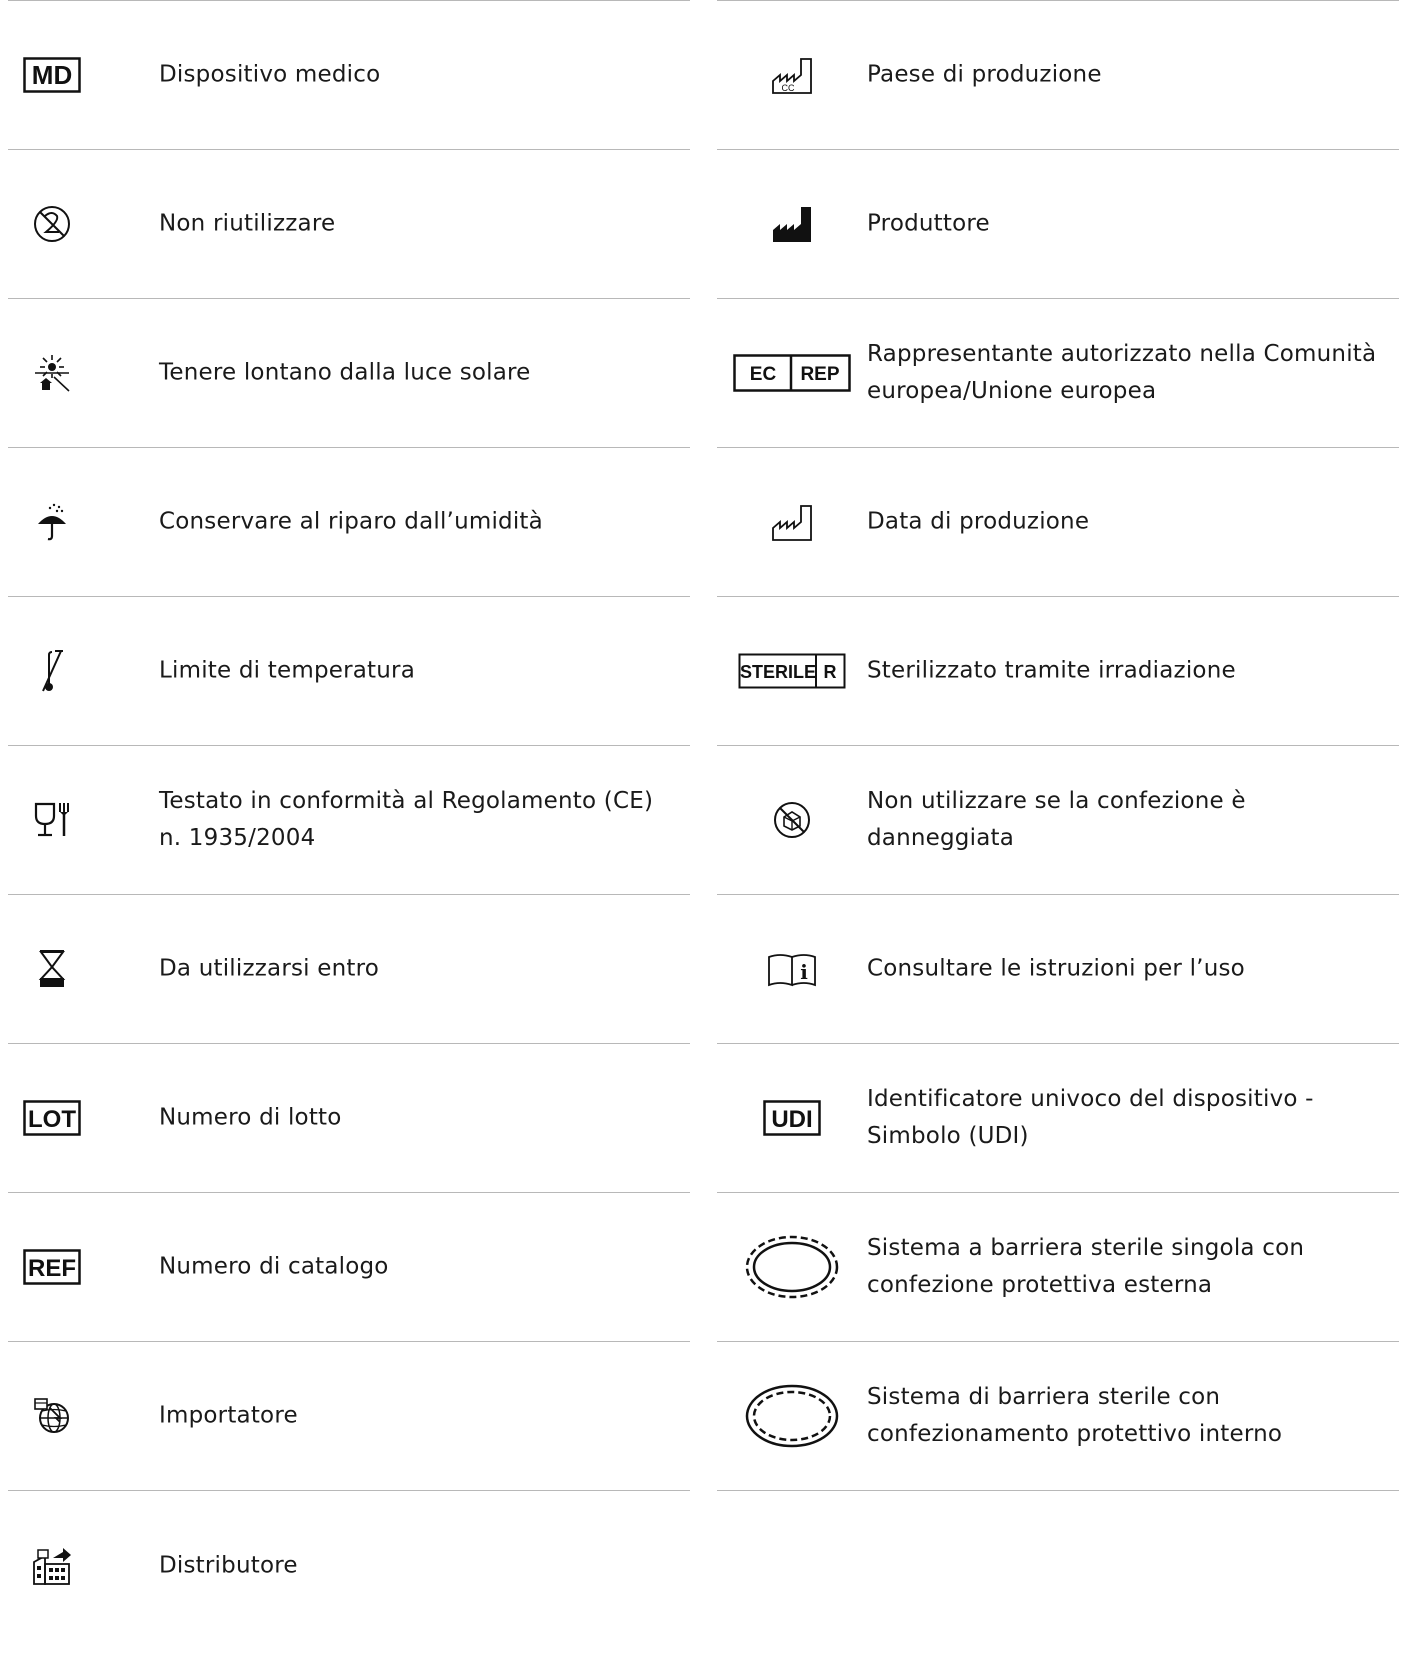 The image size is (1406, 1667). What do you see at coordinates (52, 224) in the screenshot?
I see `do-not-reuse-icon` at bounding box center [52, 224].